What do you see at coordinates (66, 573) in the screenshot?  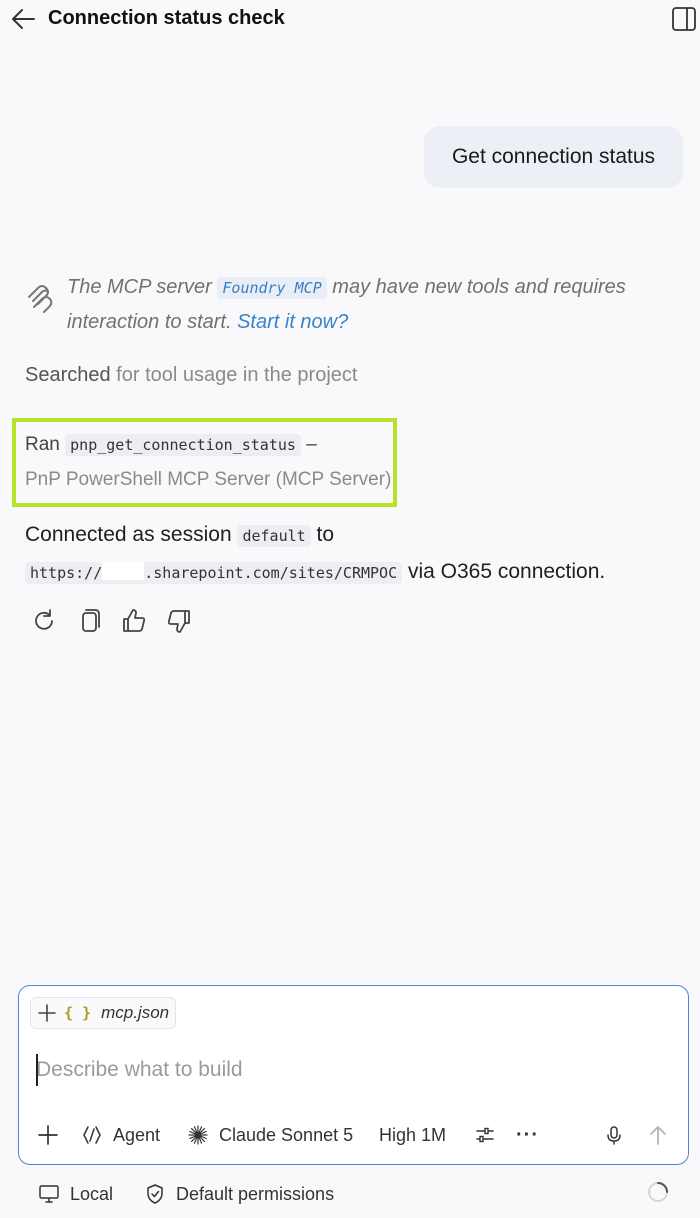 I see `url-prefix: https://` at bounding box center [66, 573].